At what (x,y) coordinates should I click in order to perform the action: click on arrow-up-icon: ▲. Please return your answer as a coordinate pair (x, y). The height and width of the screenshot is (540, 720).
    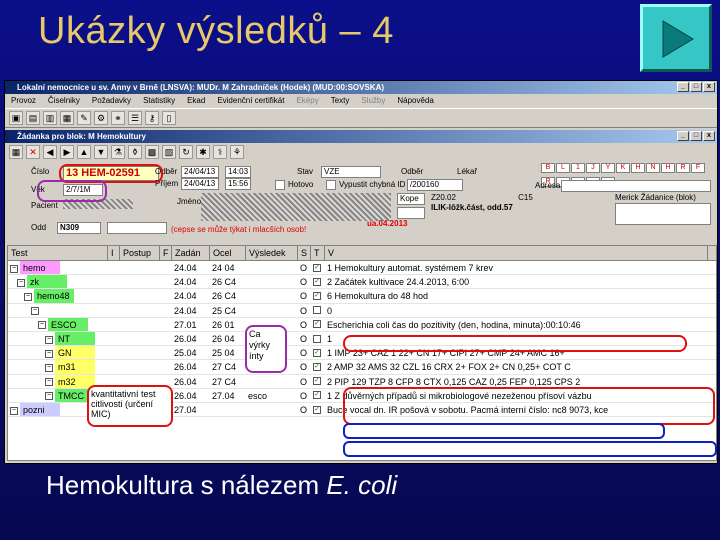
    Looking at the image, I should click on (84, 152).